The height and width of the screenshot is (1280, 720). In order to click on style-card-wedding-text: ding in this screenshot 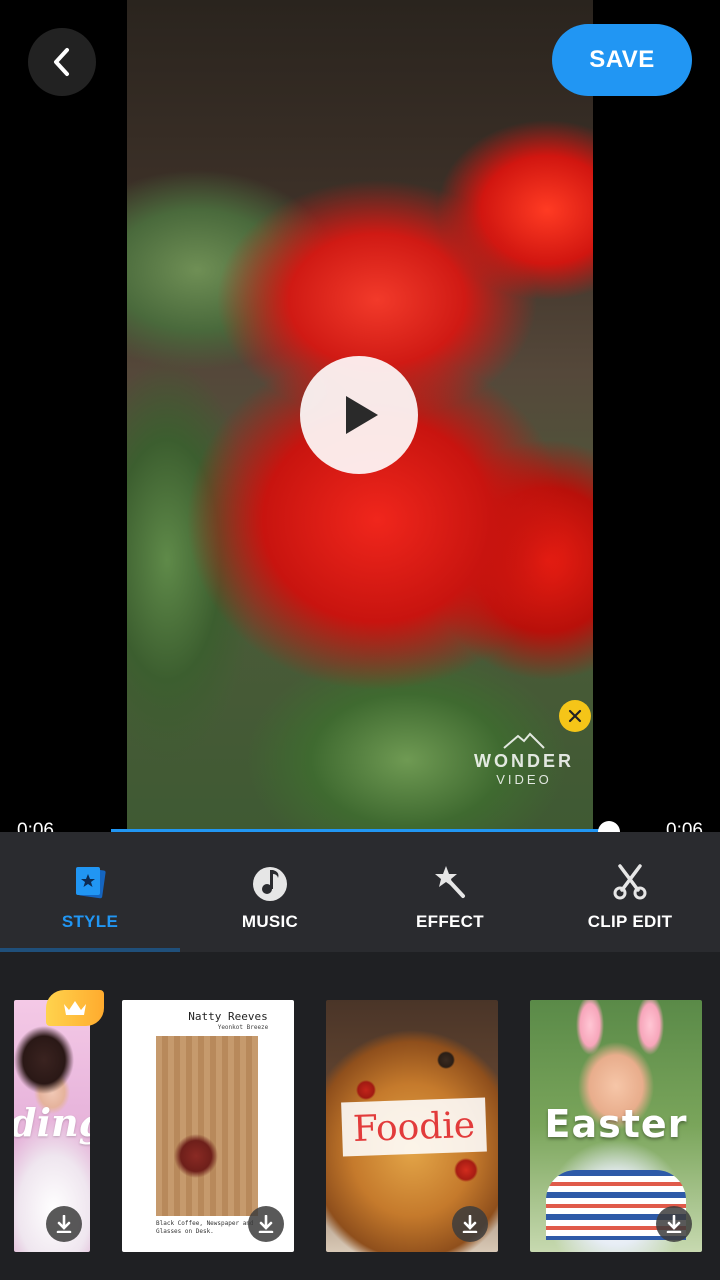, I will do `click(52, 1122)`.